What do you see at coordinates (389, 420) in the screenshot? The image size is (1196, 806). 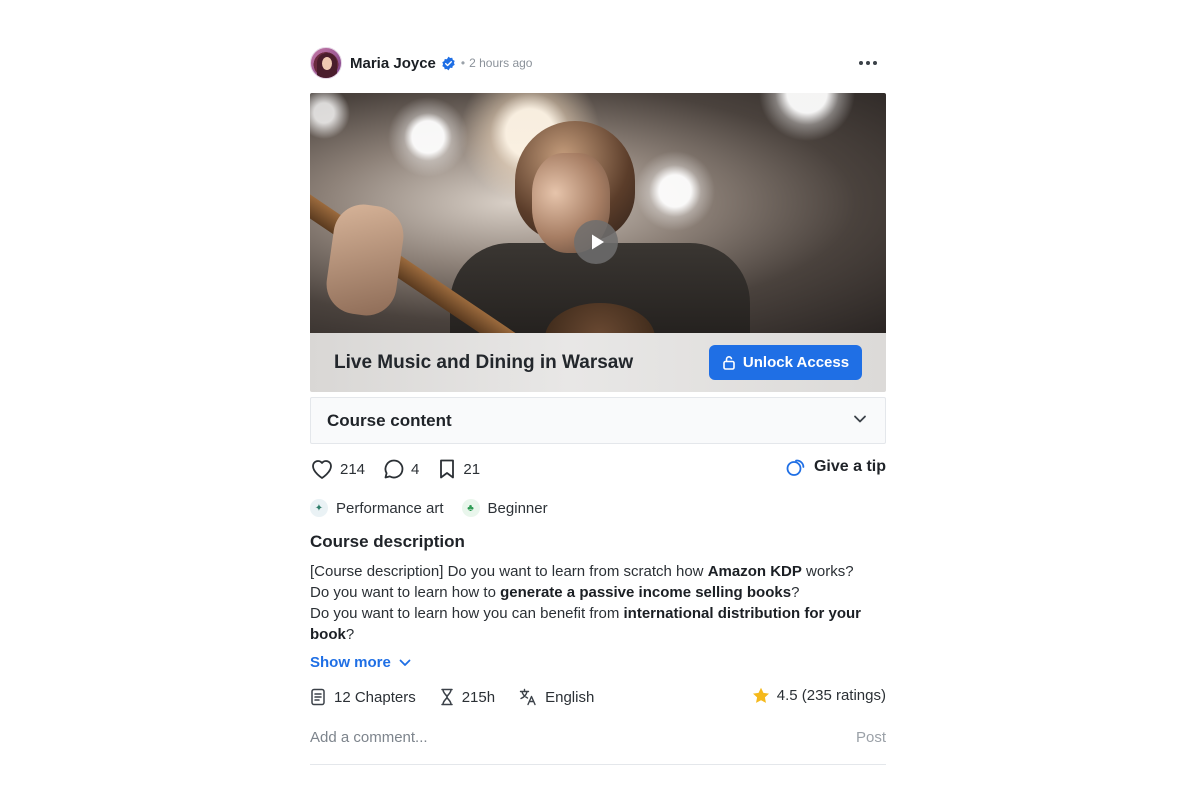 I see `course-content-label: Course content` at bounding box center [389, 420].